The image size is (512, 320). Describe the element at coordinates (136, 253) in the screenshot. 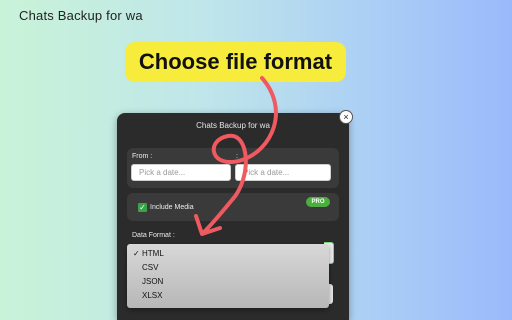

I see `selected-check-icon: ✓` at that location.